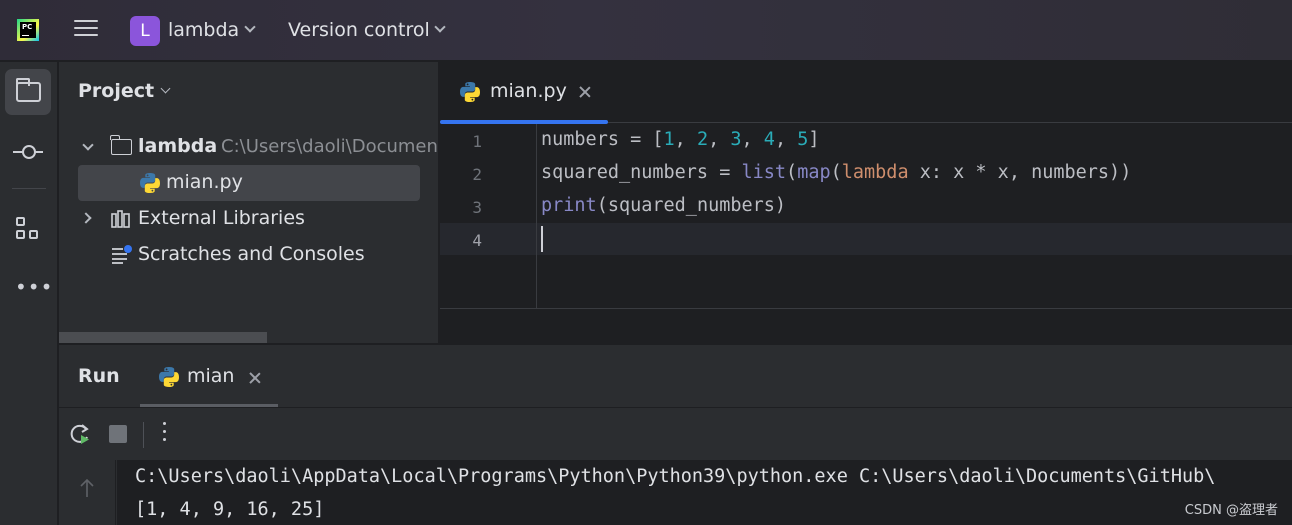 This screenshot has width=1292, height=525. What do you see at coordinates (178, 146) in the screenshot?
I see `tree-item-label: lambda` at bounding box center [178, 146].